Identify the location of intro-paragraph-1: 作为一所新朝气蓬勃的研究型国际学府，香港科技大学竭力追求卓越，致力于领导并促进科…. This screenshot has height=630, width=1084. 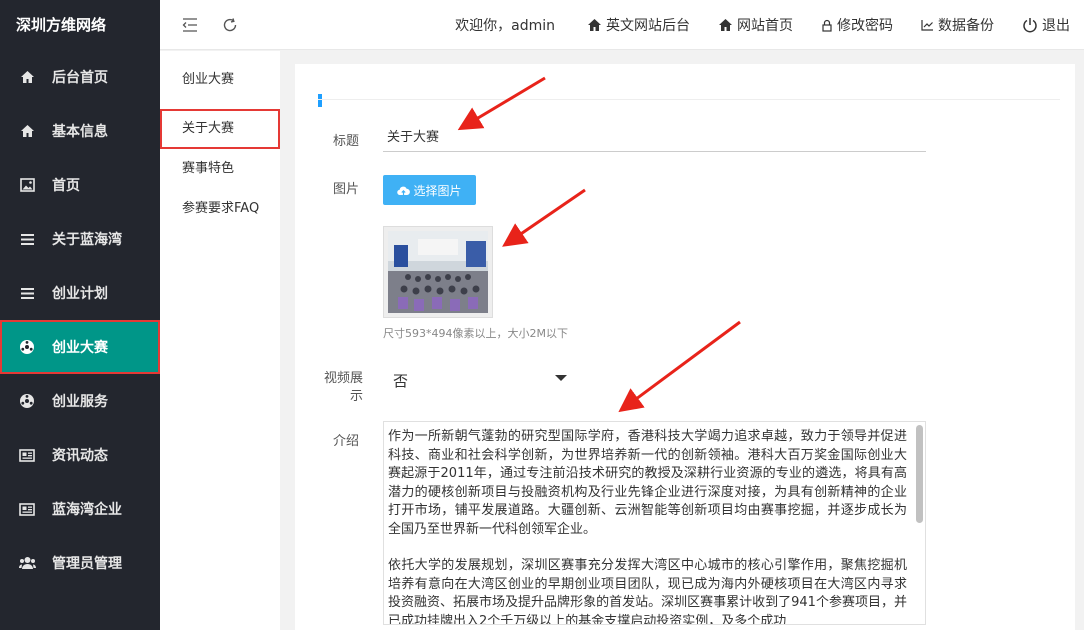
(647, 483).